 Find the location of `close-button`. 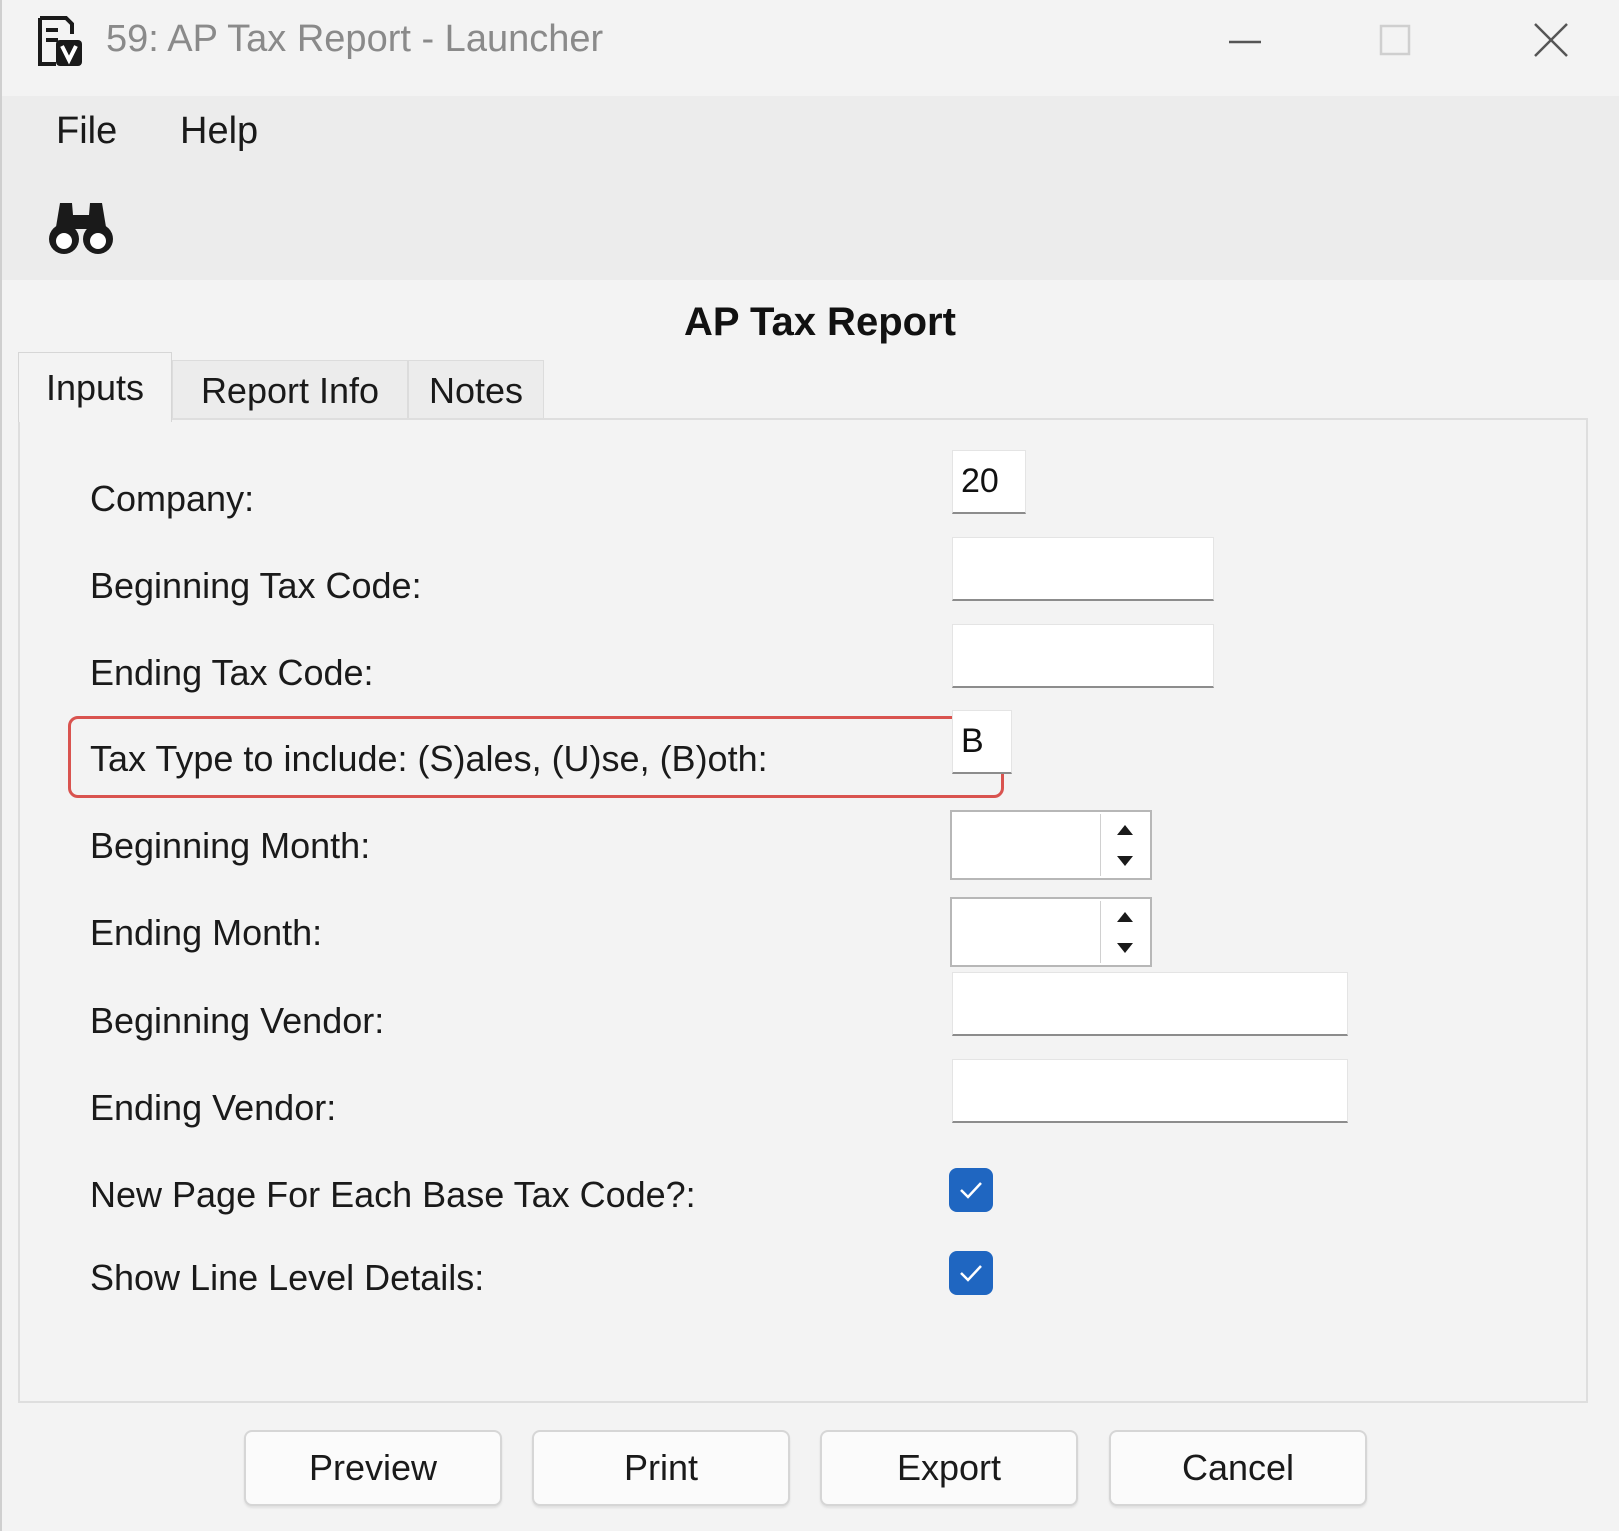

close-button is located at coordinates (1551, 40).